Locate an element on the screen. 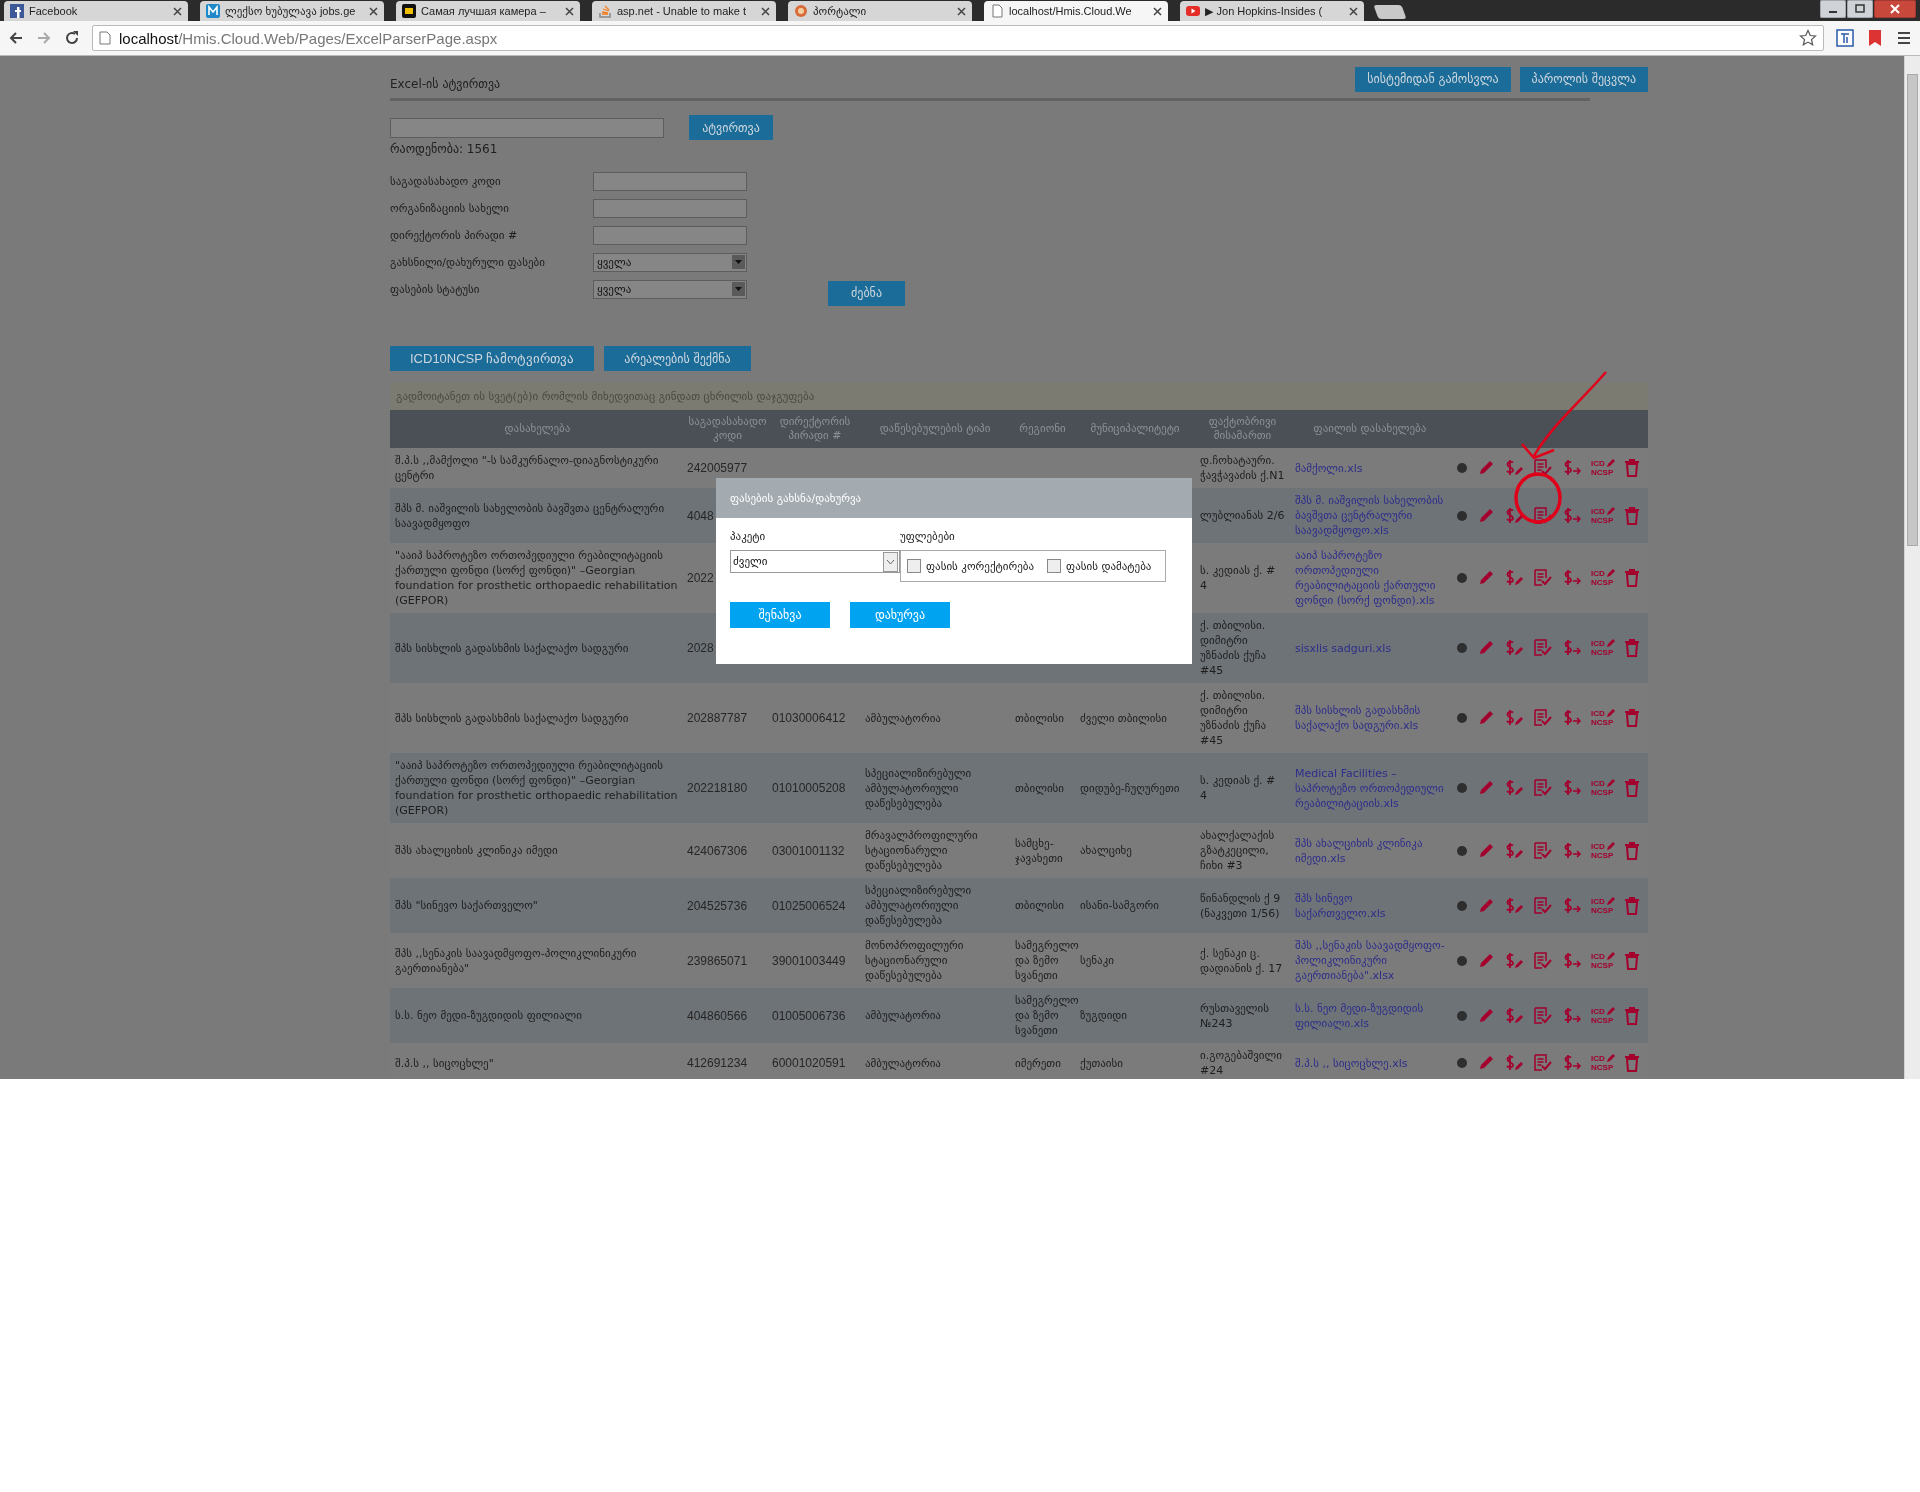 This screenshot has width=1920, height=1492. table-cell-text: მონოპროფილური სტაციონარული დაწესებულება is located at coordinates (914, 961).